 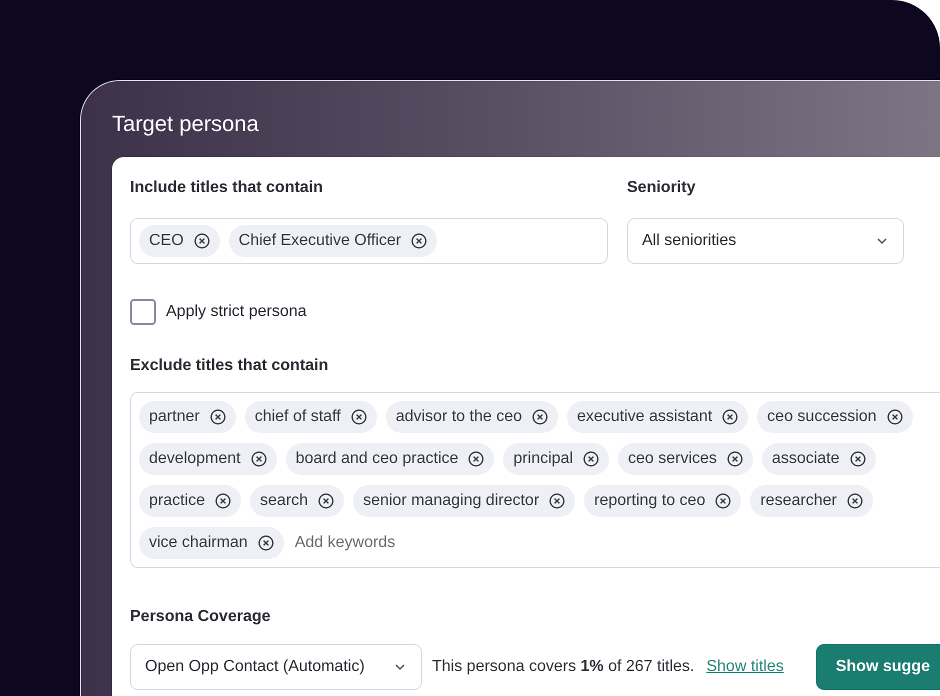 I want to click on panel-title: Target persona, so click(x=186, y=124).